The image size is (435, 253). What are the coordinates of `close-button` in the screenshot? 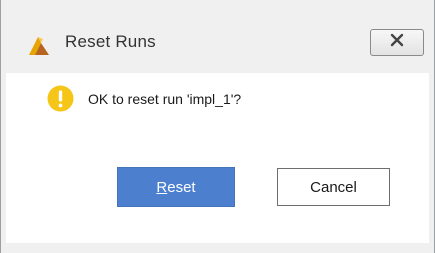 It's located at (397, 42).